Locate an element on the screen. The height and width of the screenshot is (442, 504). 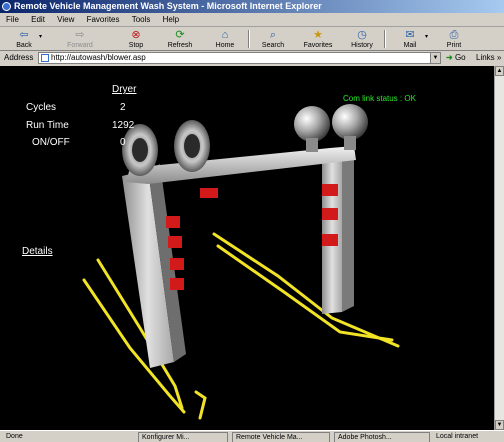
home-icon: ⌂ is located at coordinates (225, 35).